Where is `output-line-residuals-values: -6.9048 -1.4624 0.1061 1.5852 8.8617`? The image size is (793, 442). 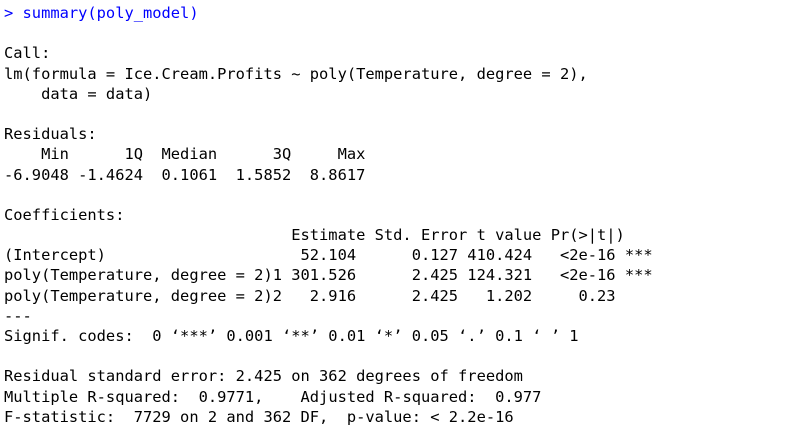
output-line-residuals-values: -6.9048 -1.4624 0.1061 1.5852 8.8617 is located at coordinates (189, 174).